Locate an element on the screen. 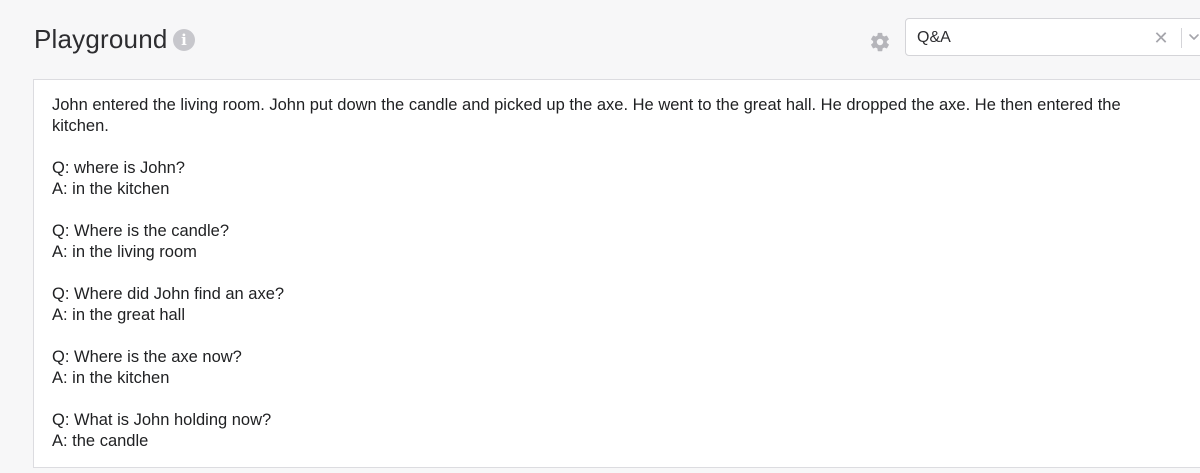 Image resolution: width=1200 pixels, height=473 pixels. select-divider is located at coordinates (1181, 38).